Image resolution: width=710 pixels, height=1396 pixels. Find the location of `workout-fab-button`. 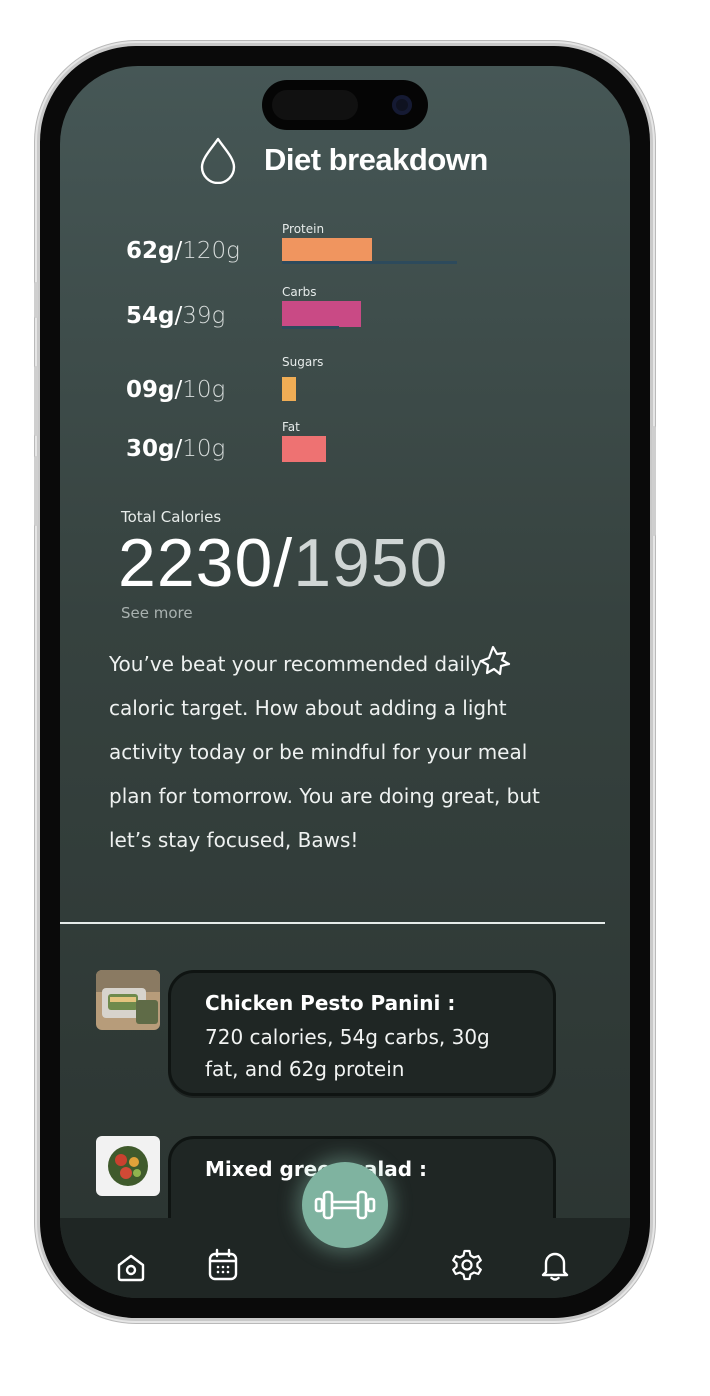

workout-fab-button is located at coordinates (345, 1205).